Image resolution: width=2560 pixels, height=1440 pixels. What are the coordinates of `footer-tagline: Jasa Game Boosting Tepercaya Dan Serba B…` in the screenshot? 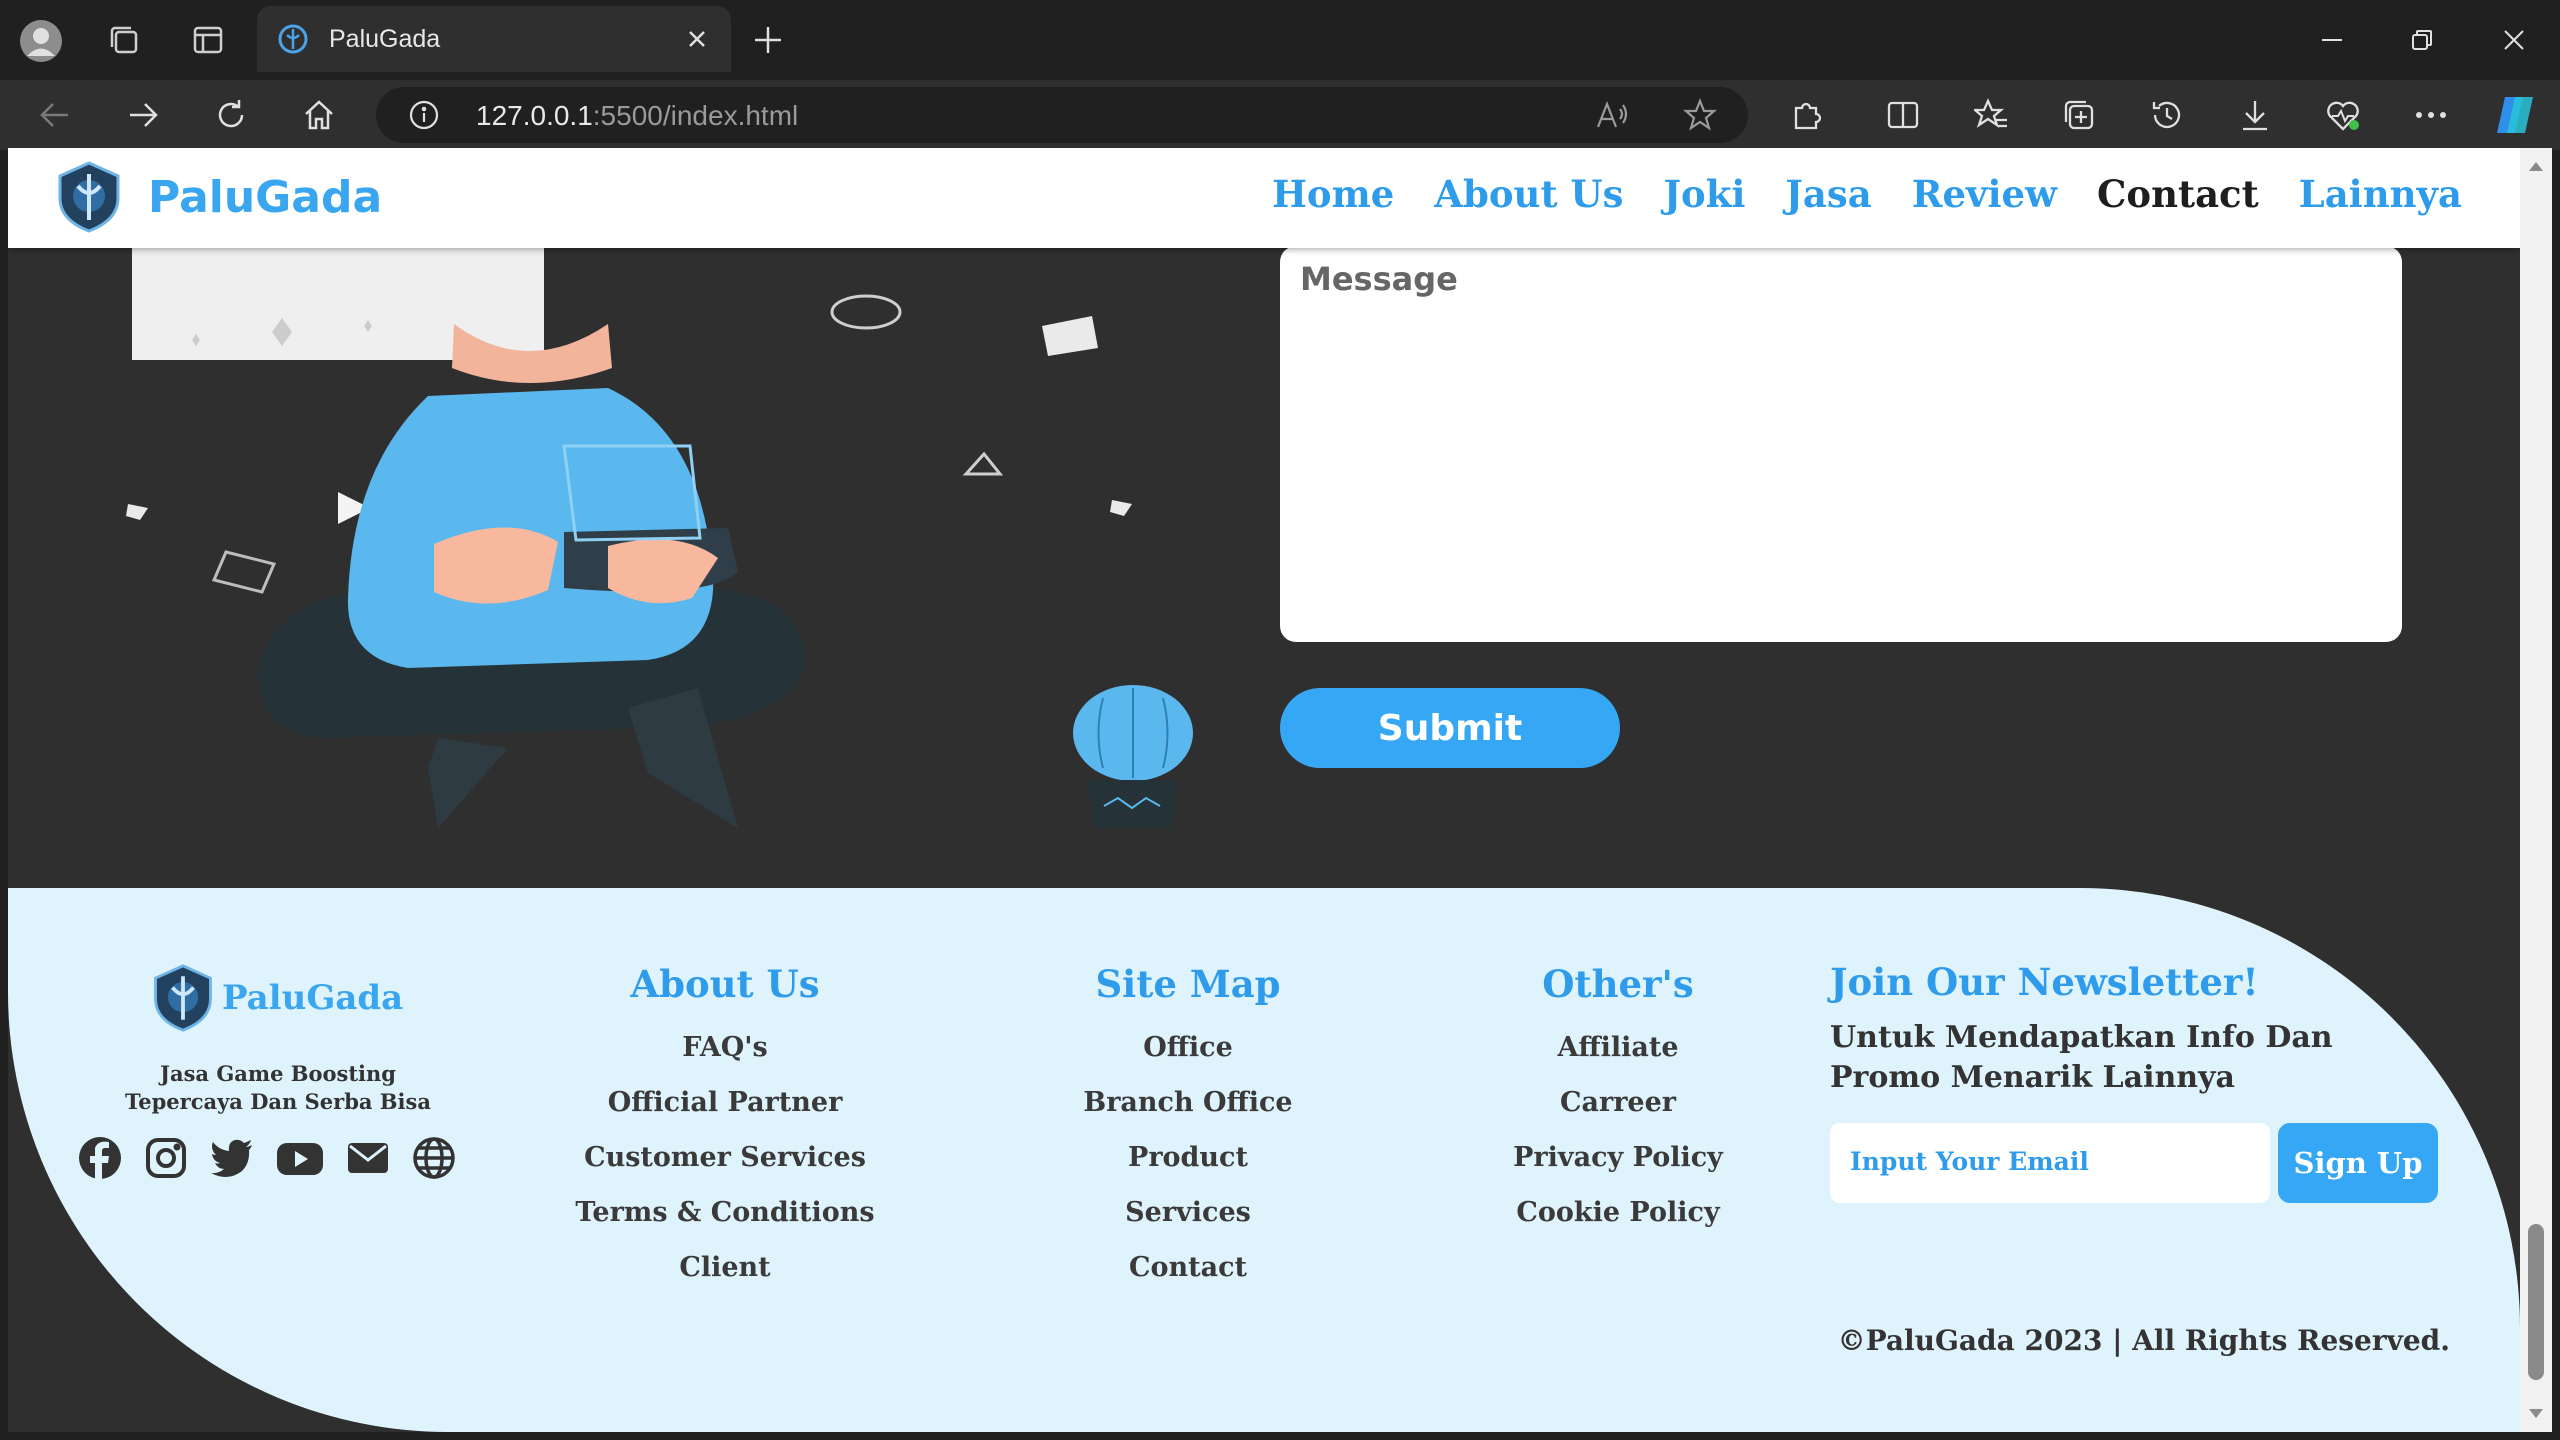 It's located at (278, 1088).